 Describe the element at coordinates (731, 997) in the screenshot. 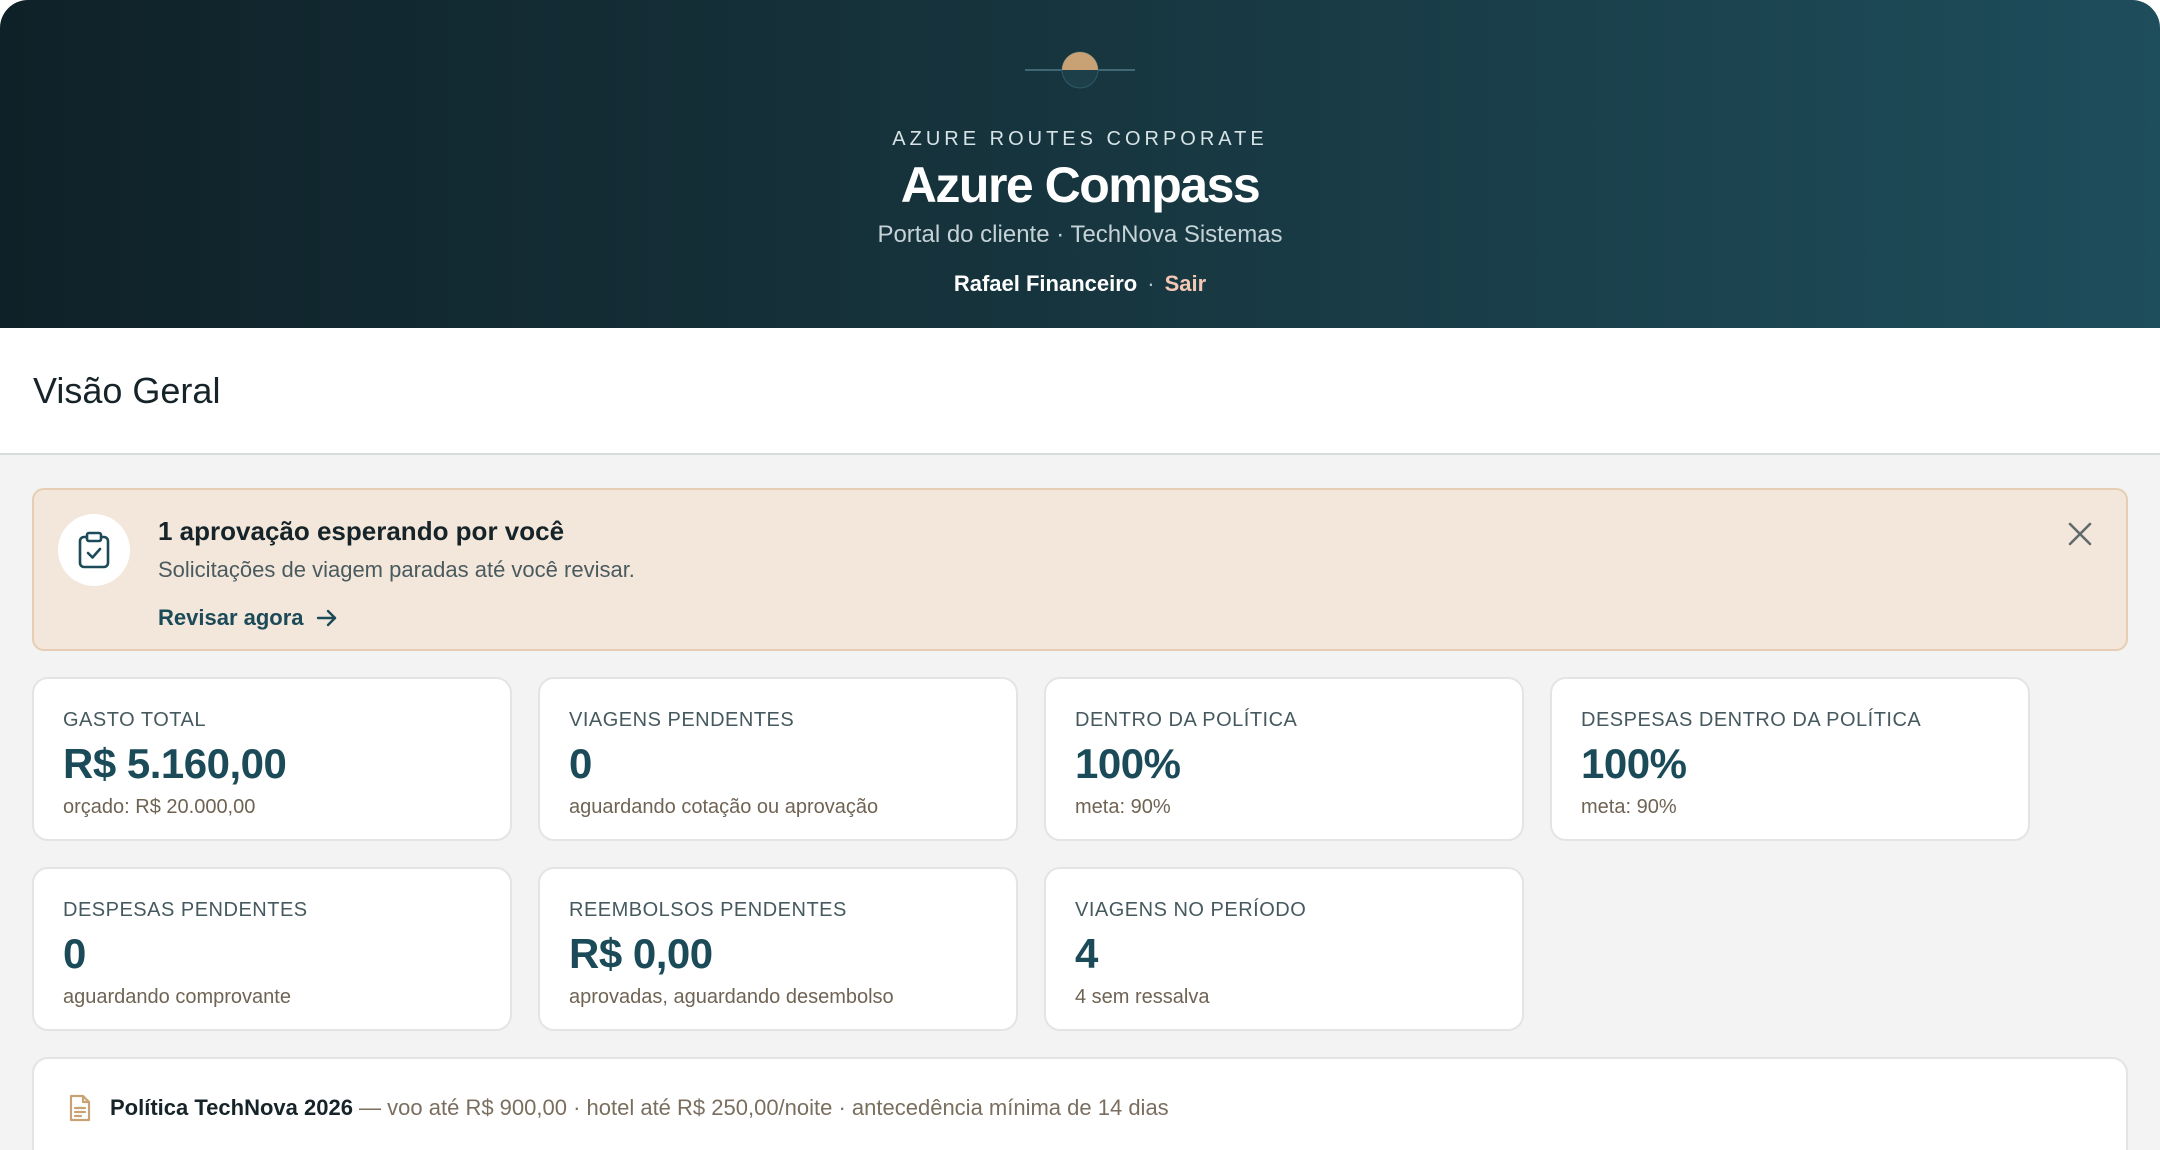

I see `kpi-subtext: aprovadas, aguardando desembolso` at that location.